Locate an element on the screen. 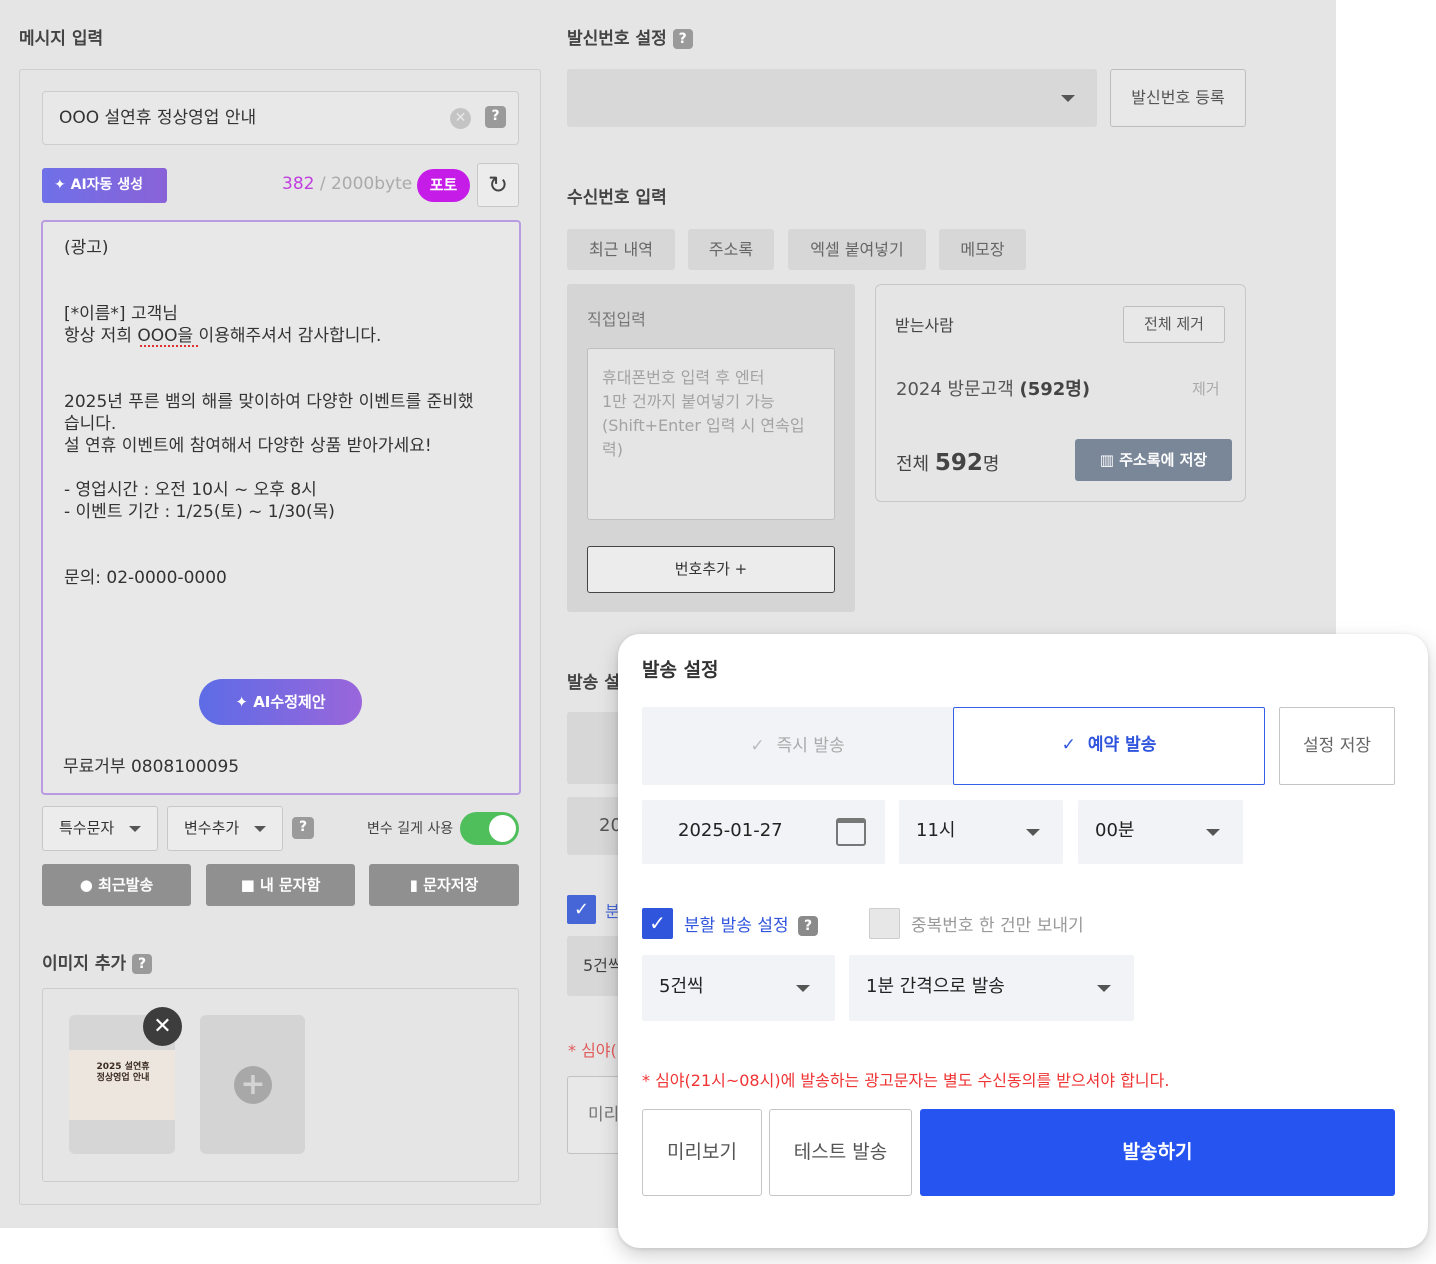  byte-limit: / 2000byte is located at coordinates (363, 184).